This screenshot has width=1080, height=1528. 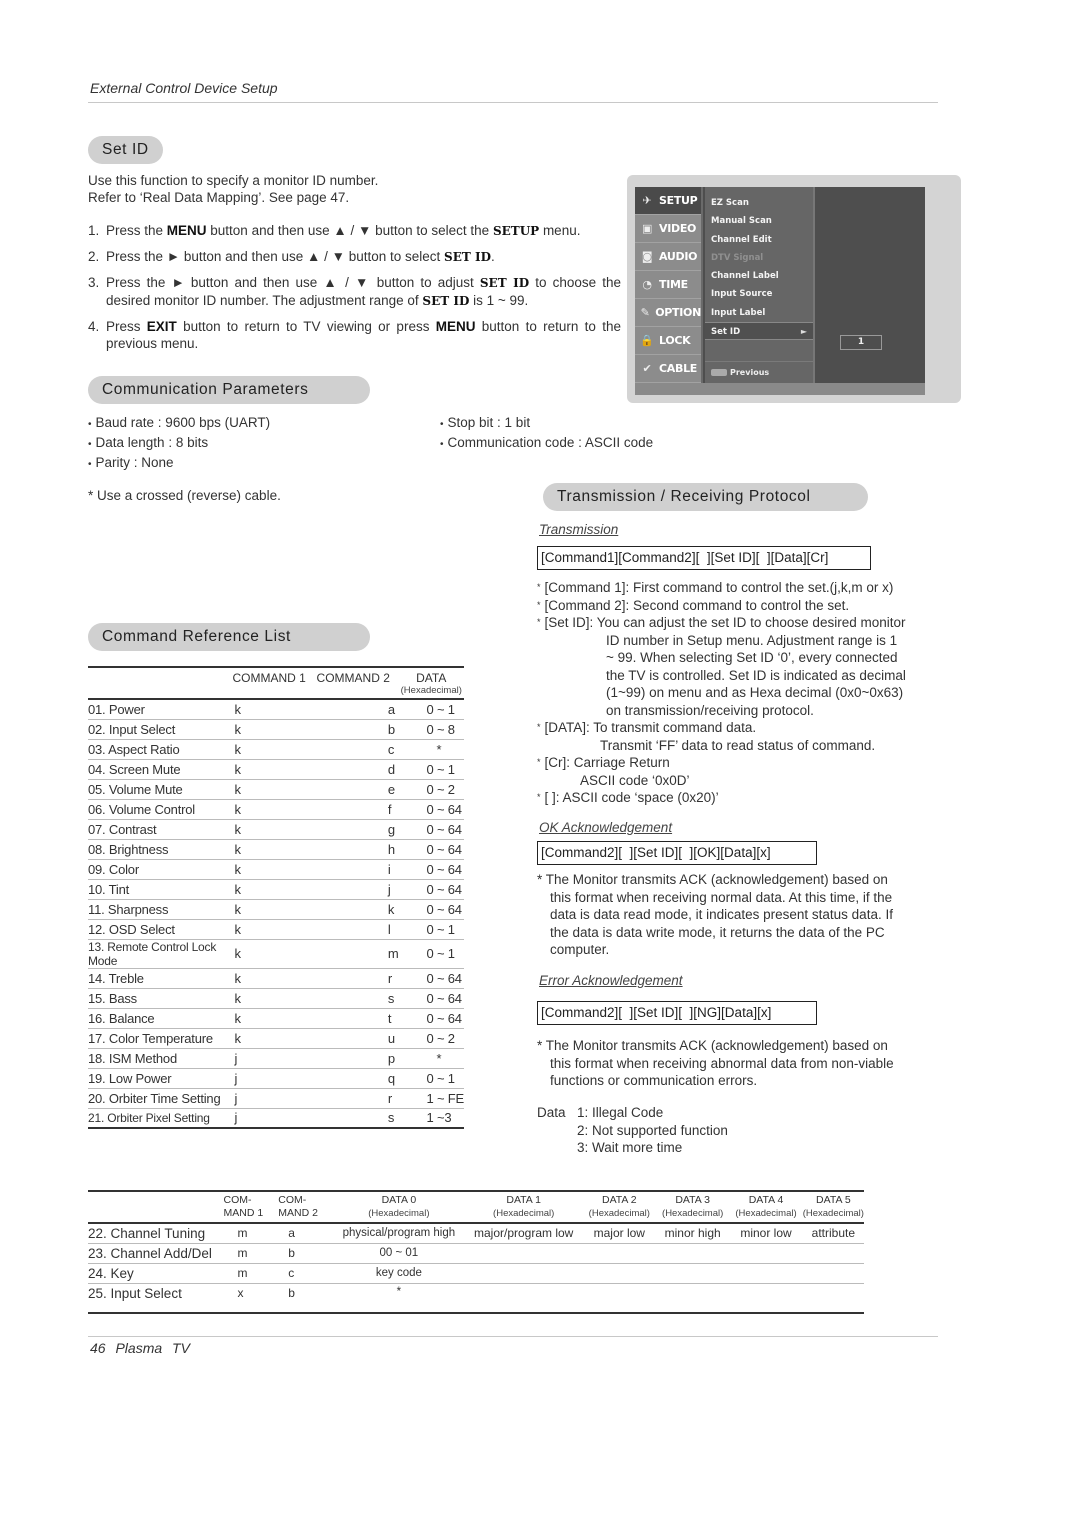 I want to click on step-keyword: SET ID, so click(x=504, y=283).